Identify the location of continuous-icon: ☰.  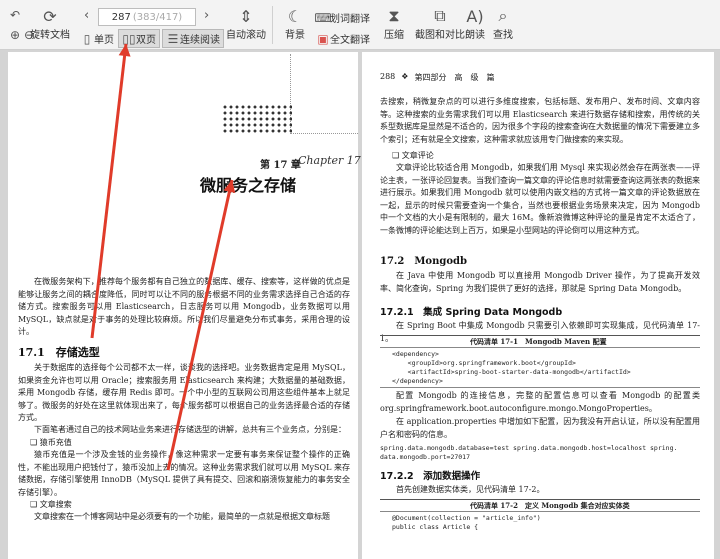
(173, 38).